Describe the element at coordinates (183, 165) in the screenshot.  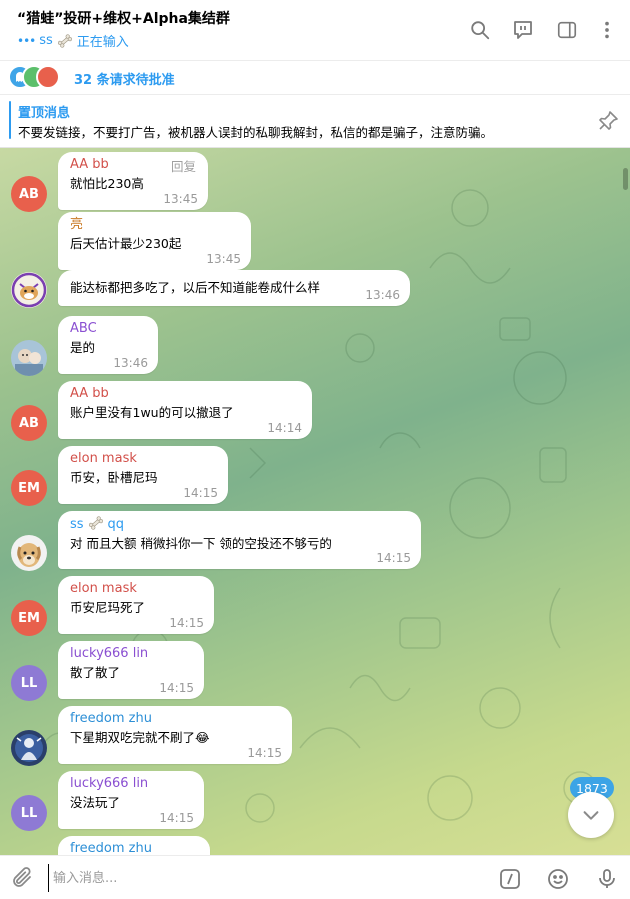
I see `reply-button: 回复` at that location.